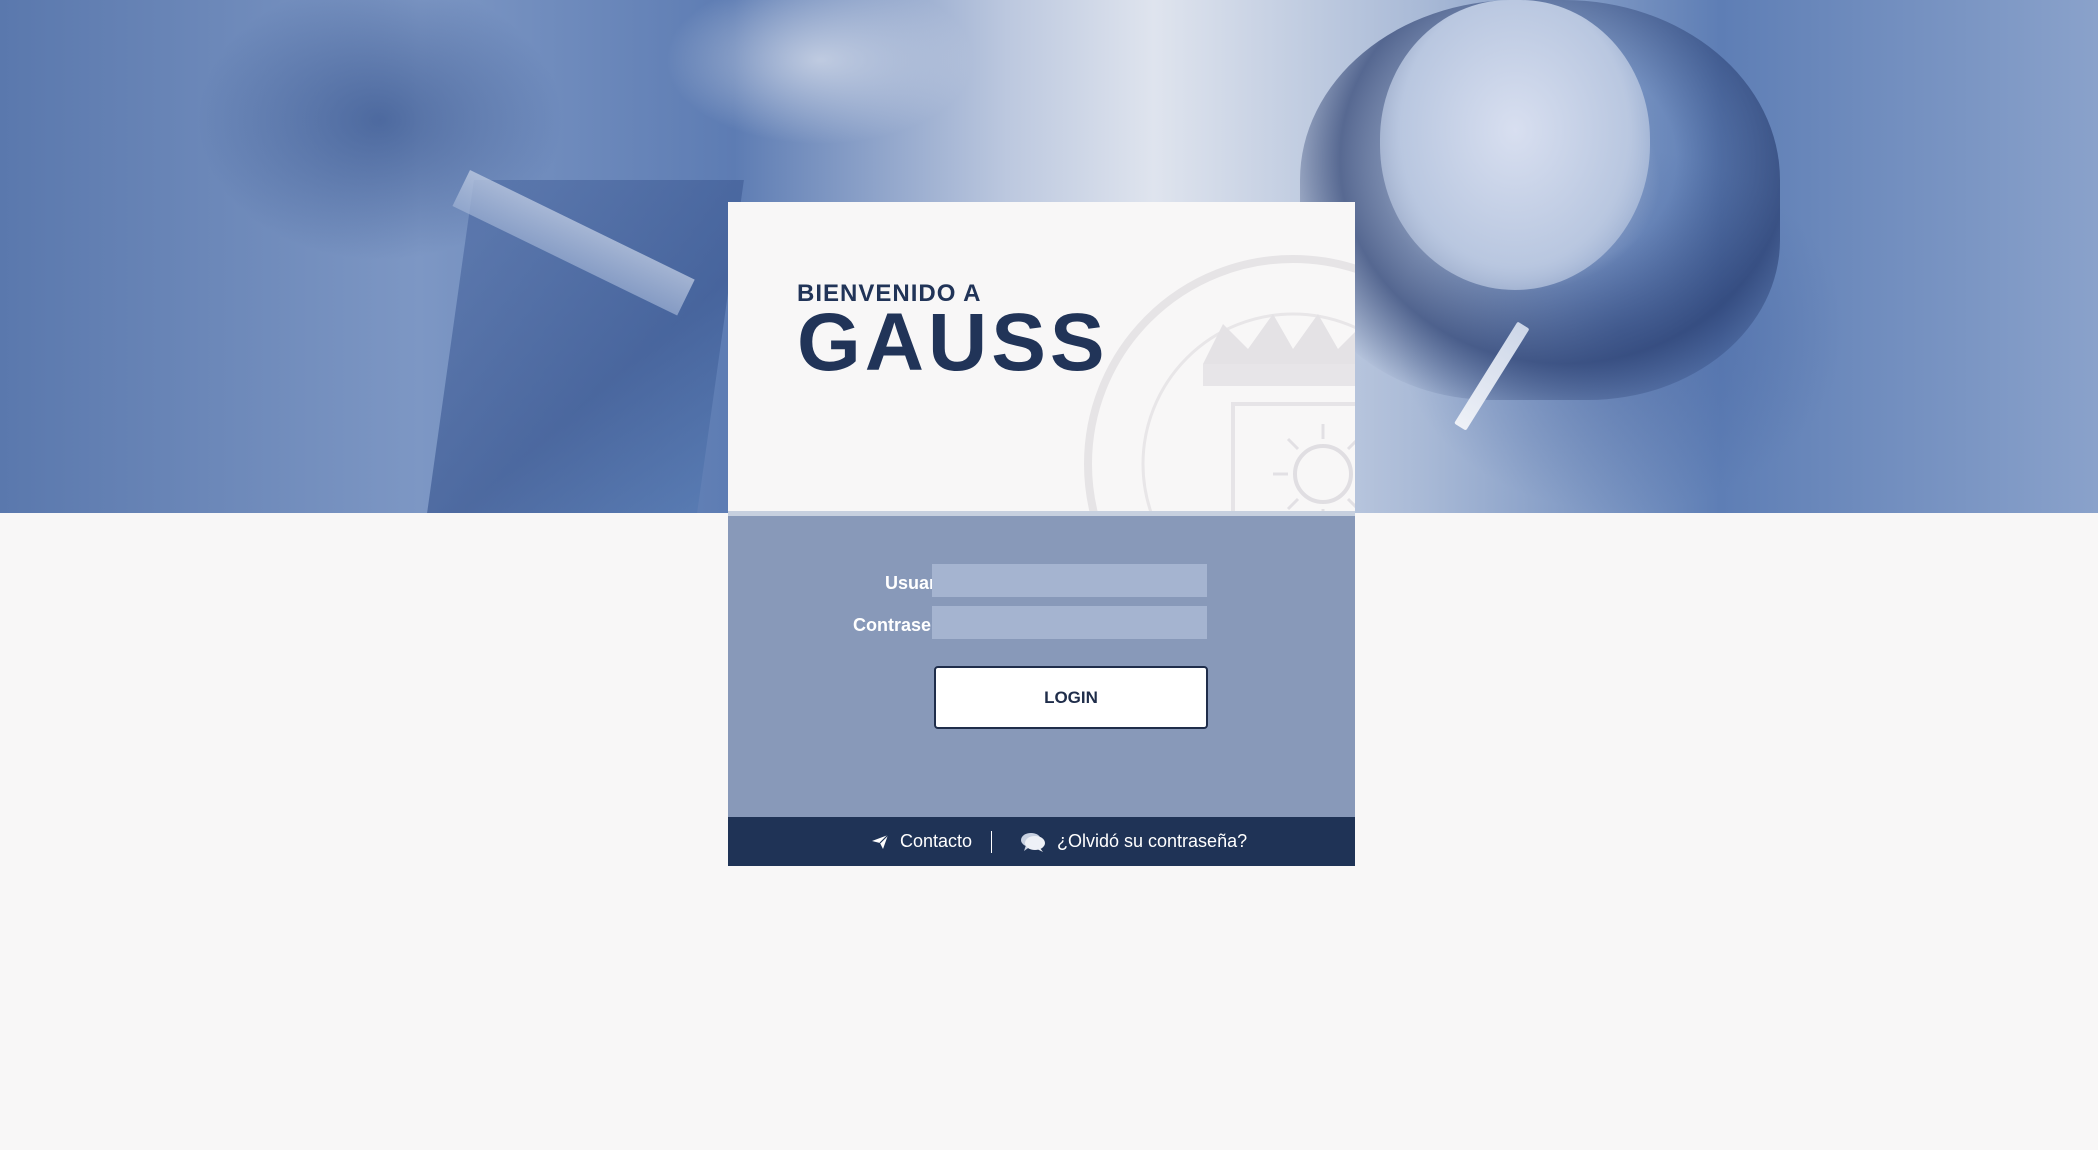 Image resolution: width=2098 pixels, height=1150 pixels. I want to click on login-button: LOGIN, so click(1071, 697).